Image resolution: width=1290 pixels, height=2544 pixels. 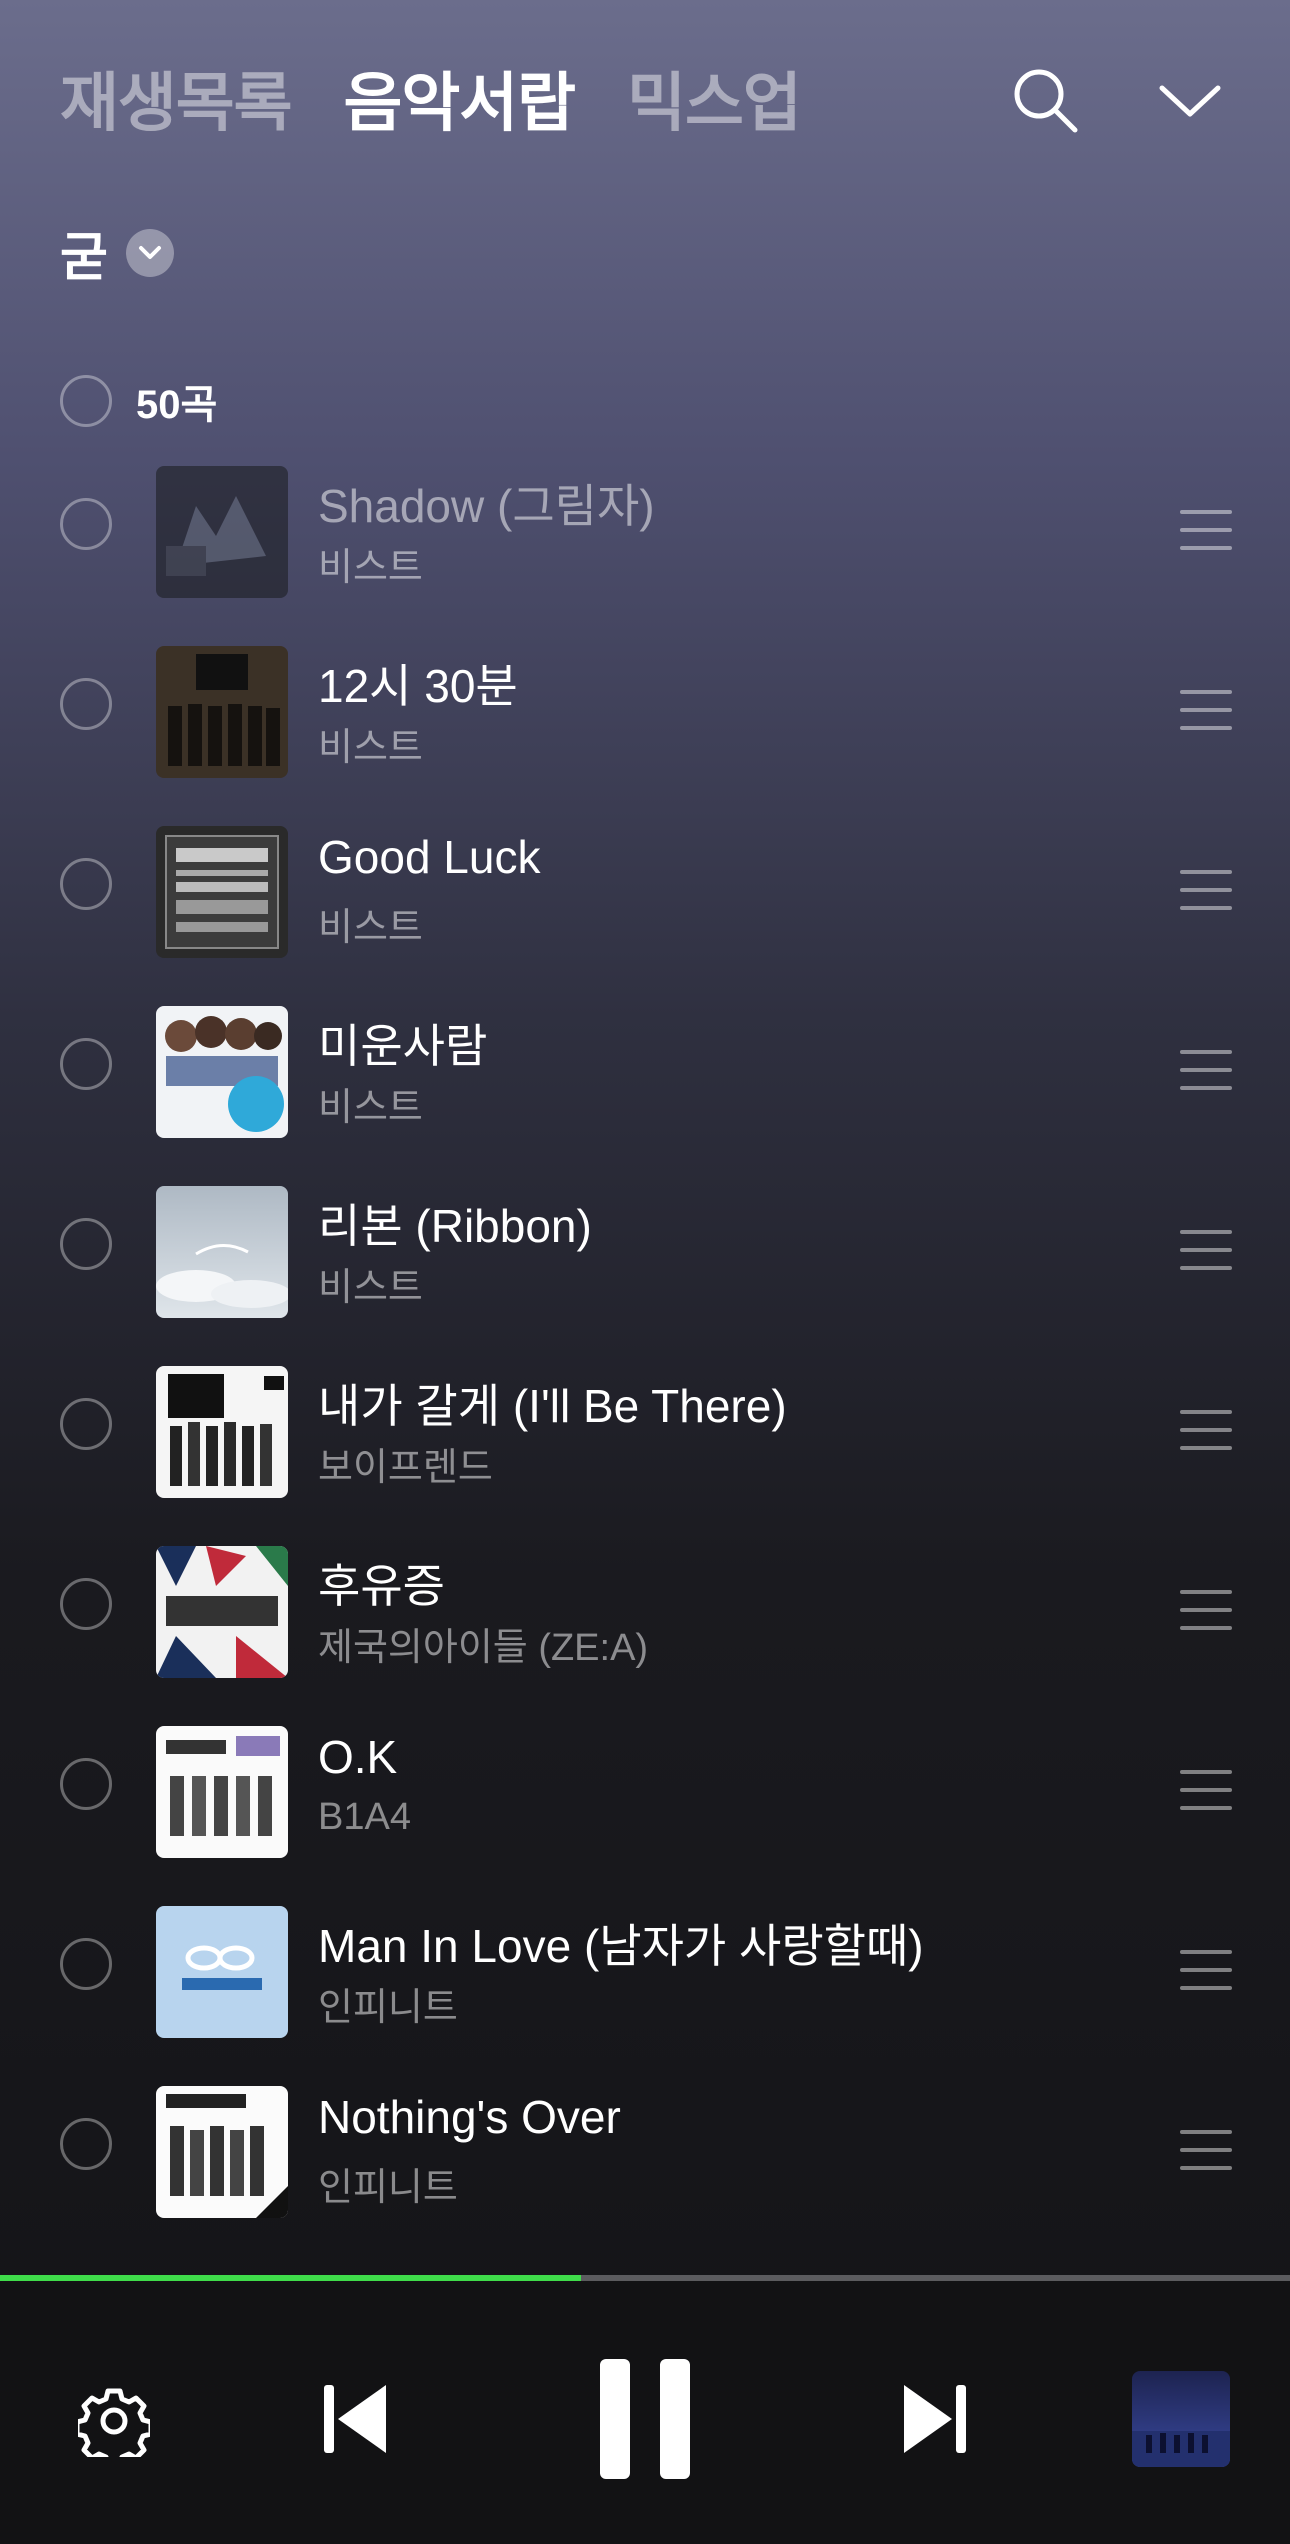 What do you see at coordinates (621, 1946) in the screenshot?
I see `song-title: Man In Love (남자가 사랑할때)` at bounding box center [621, 1946].